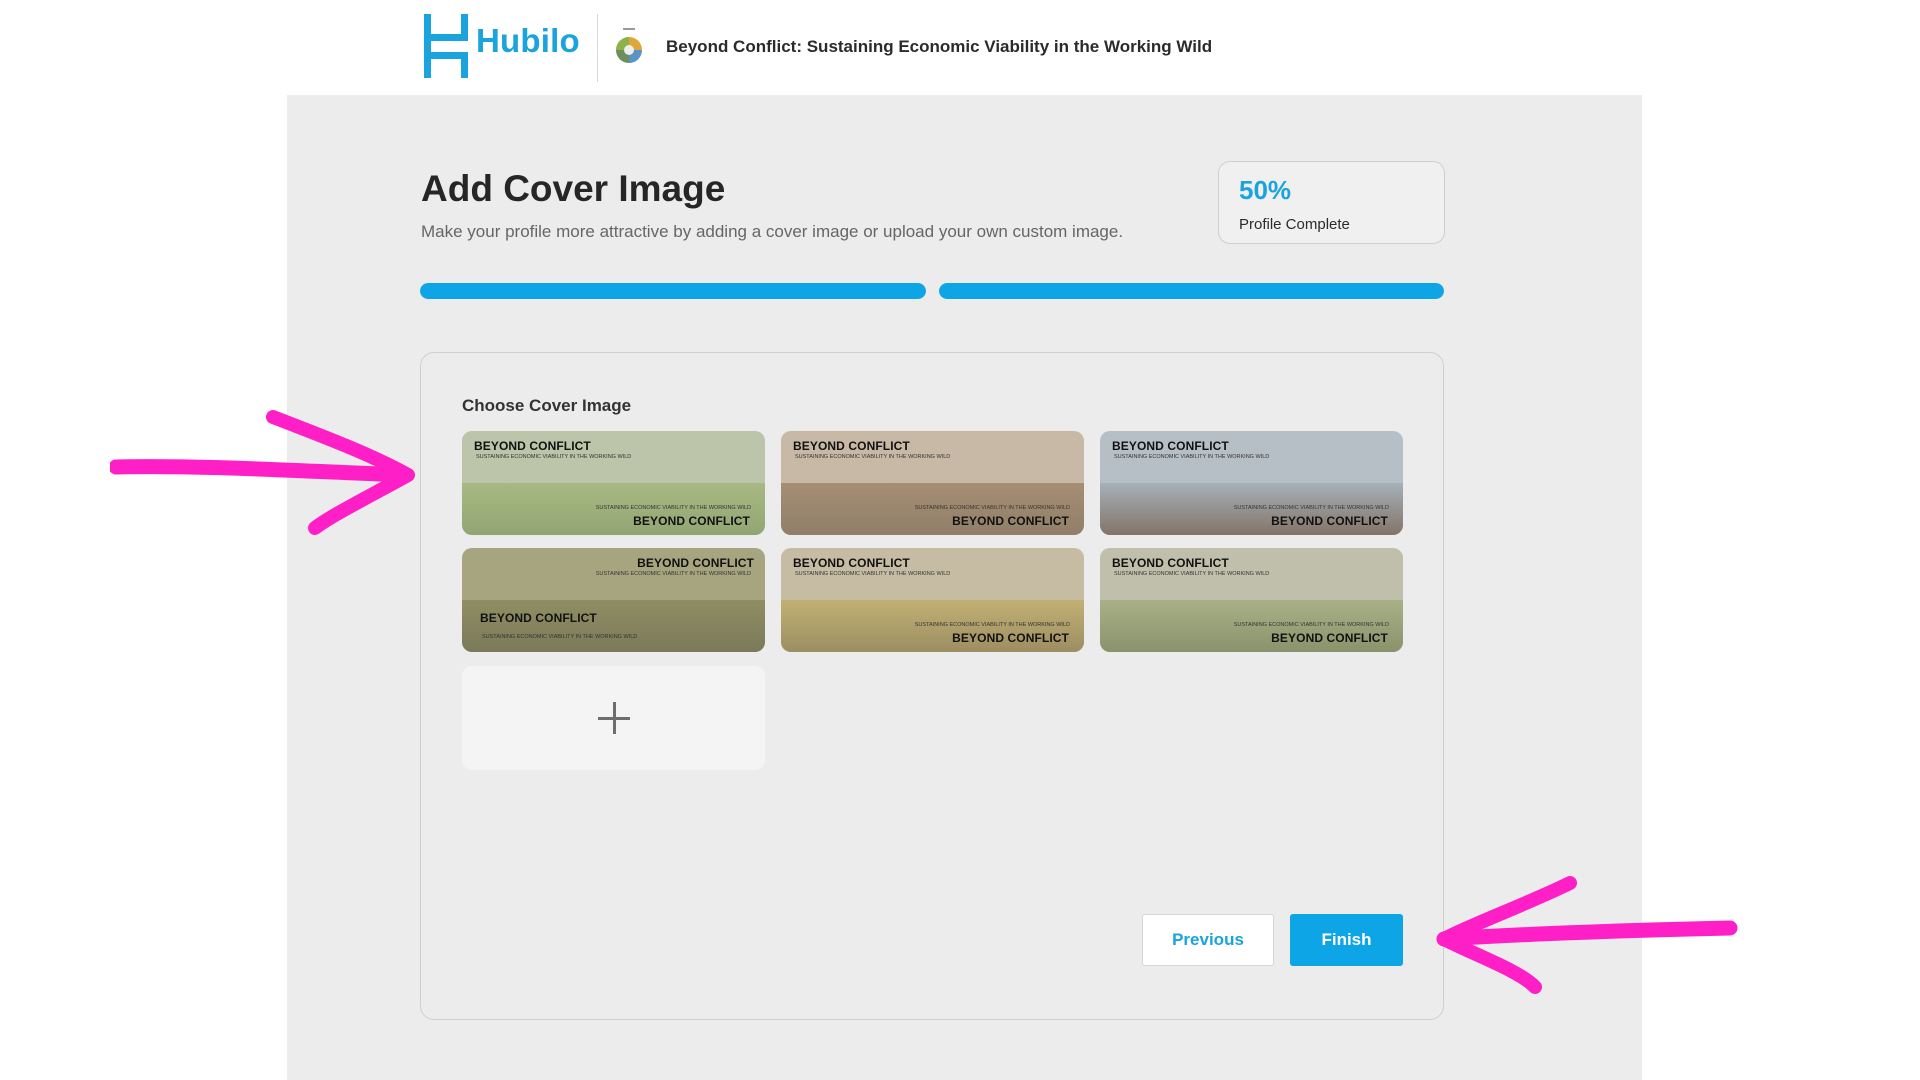 The width and height of the screenshot is (1920, 1080). Describe the element at coordinates (1265, 190) in the screenshot. I see `progress-percent: 50%` at that location.